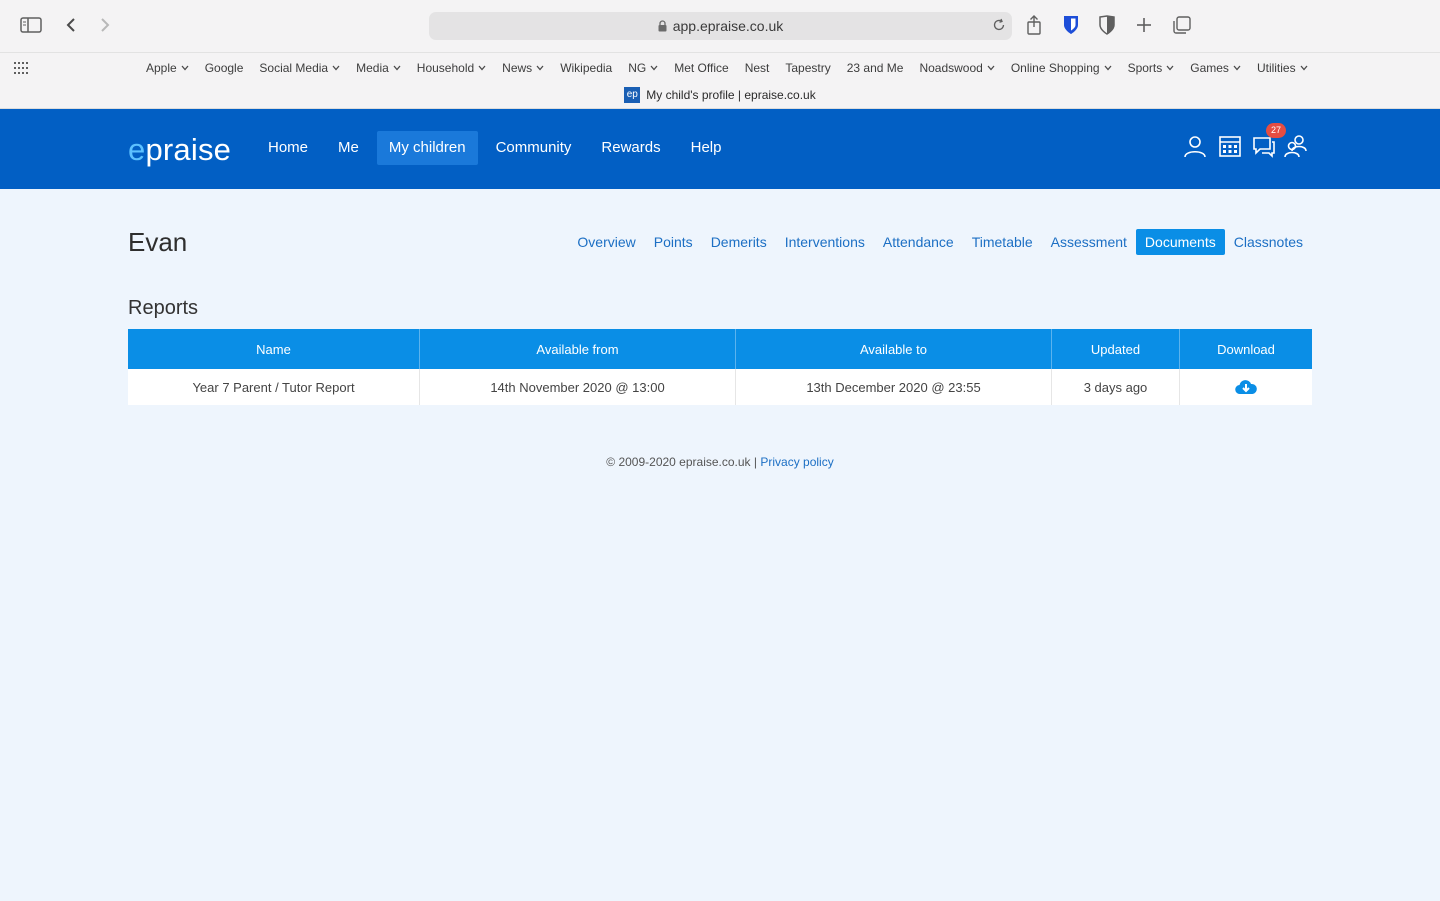 This screenshot has height=901, width=1440. I want to click on bookmark-item: Tapestry, so click(807, 68).